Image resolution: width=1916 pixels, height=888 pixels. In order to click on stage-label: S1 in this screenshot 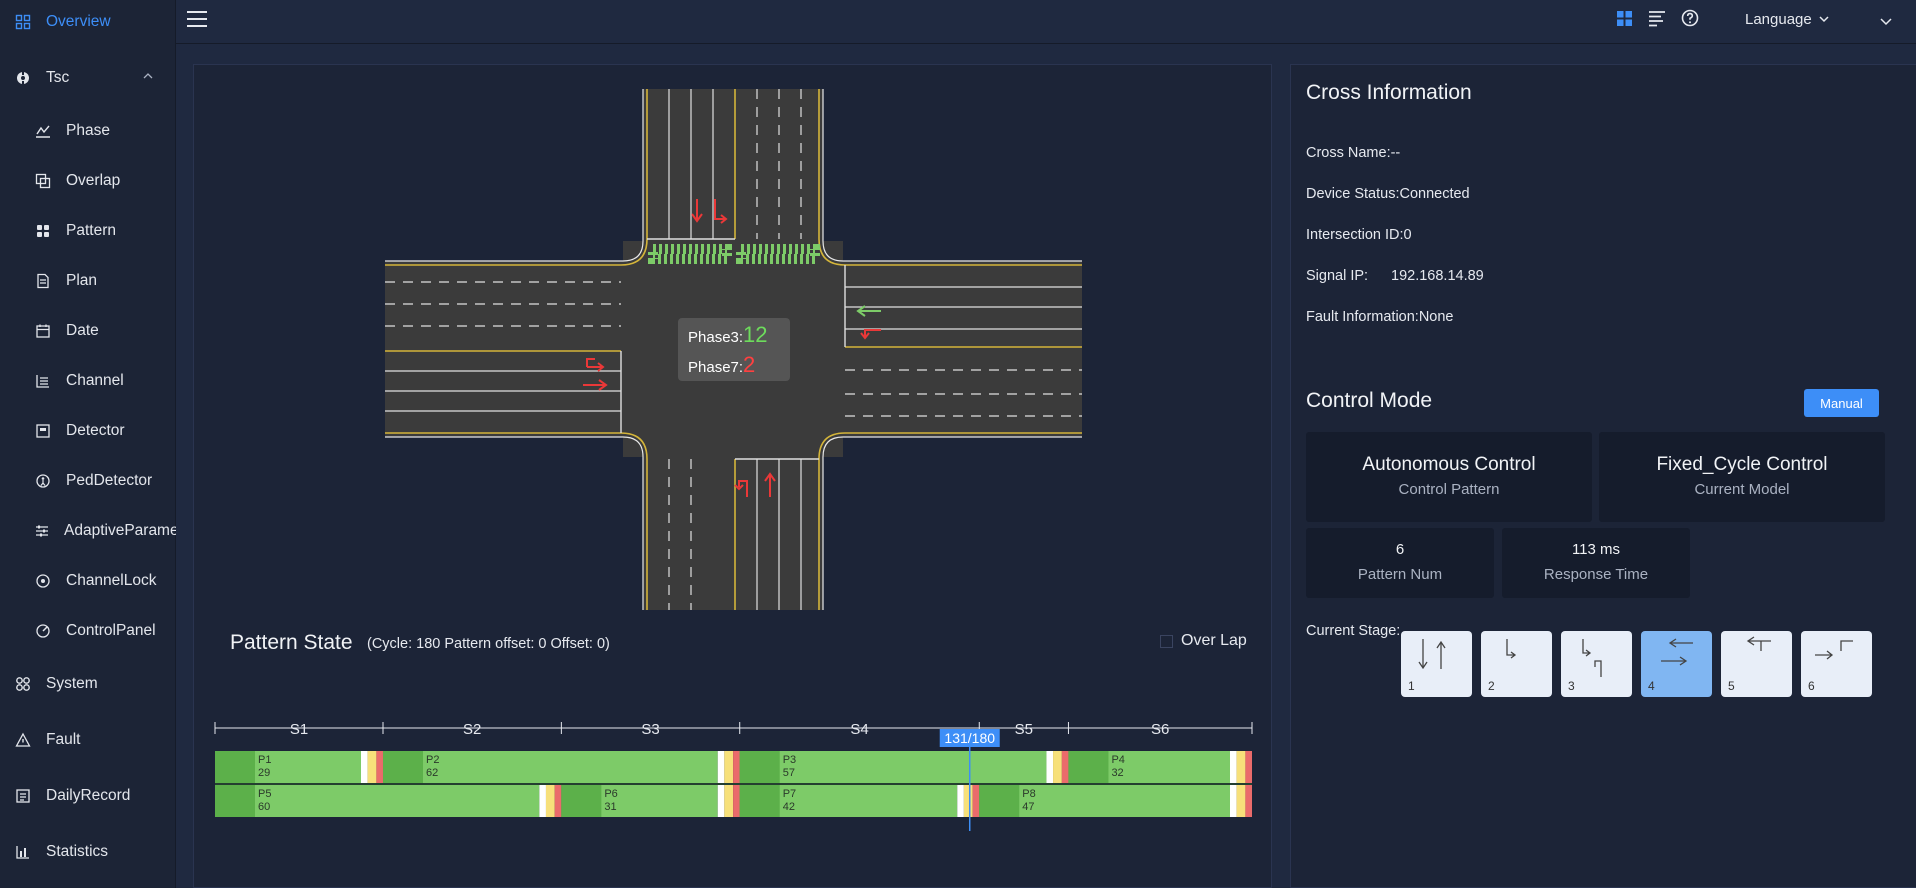, I will do `click(299, 729)`.